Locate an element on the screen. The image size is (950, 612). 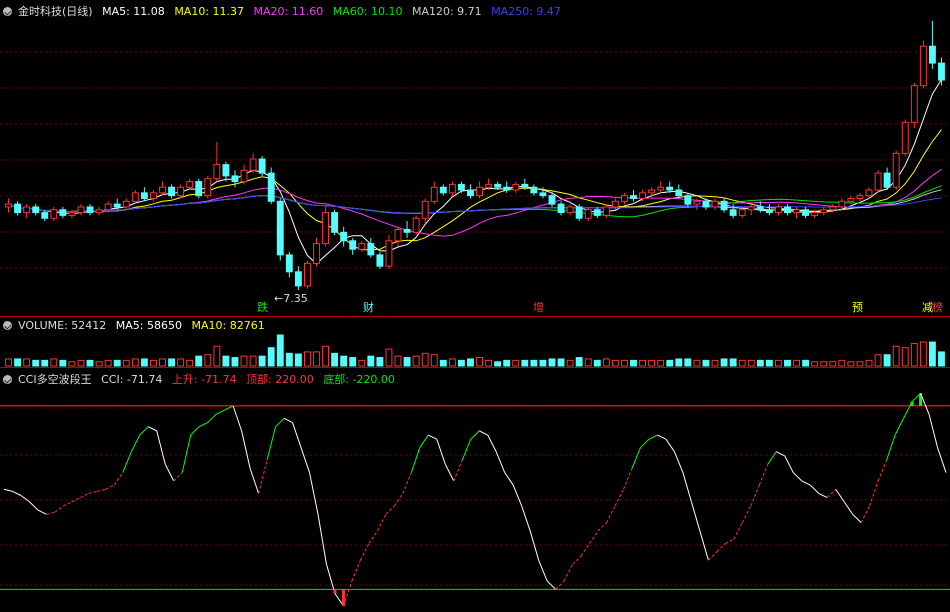
ma60-label: MA60: 10.10 is located at coordinates (367, 11).